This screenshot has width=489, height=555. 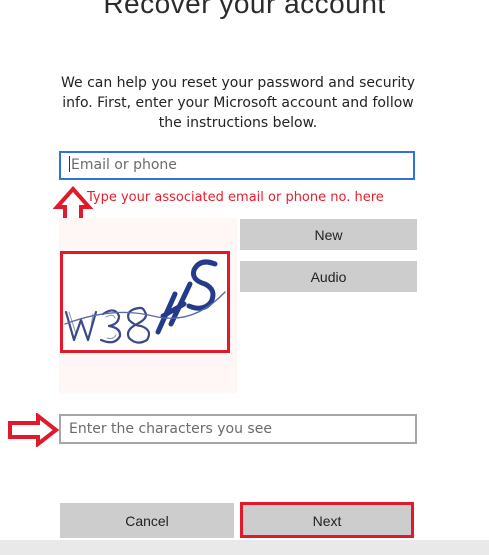 What do you see at coordinates (328, 234) in the screenshot?
I see `new-captcha-button: New` at bounding box center [328, 234].